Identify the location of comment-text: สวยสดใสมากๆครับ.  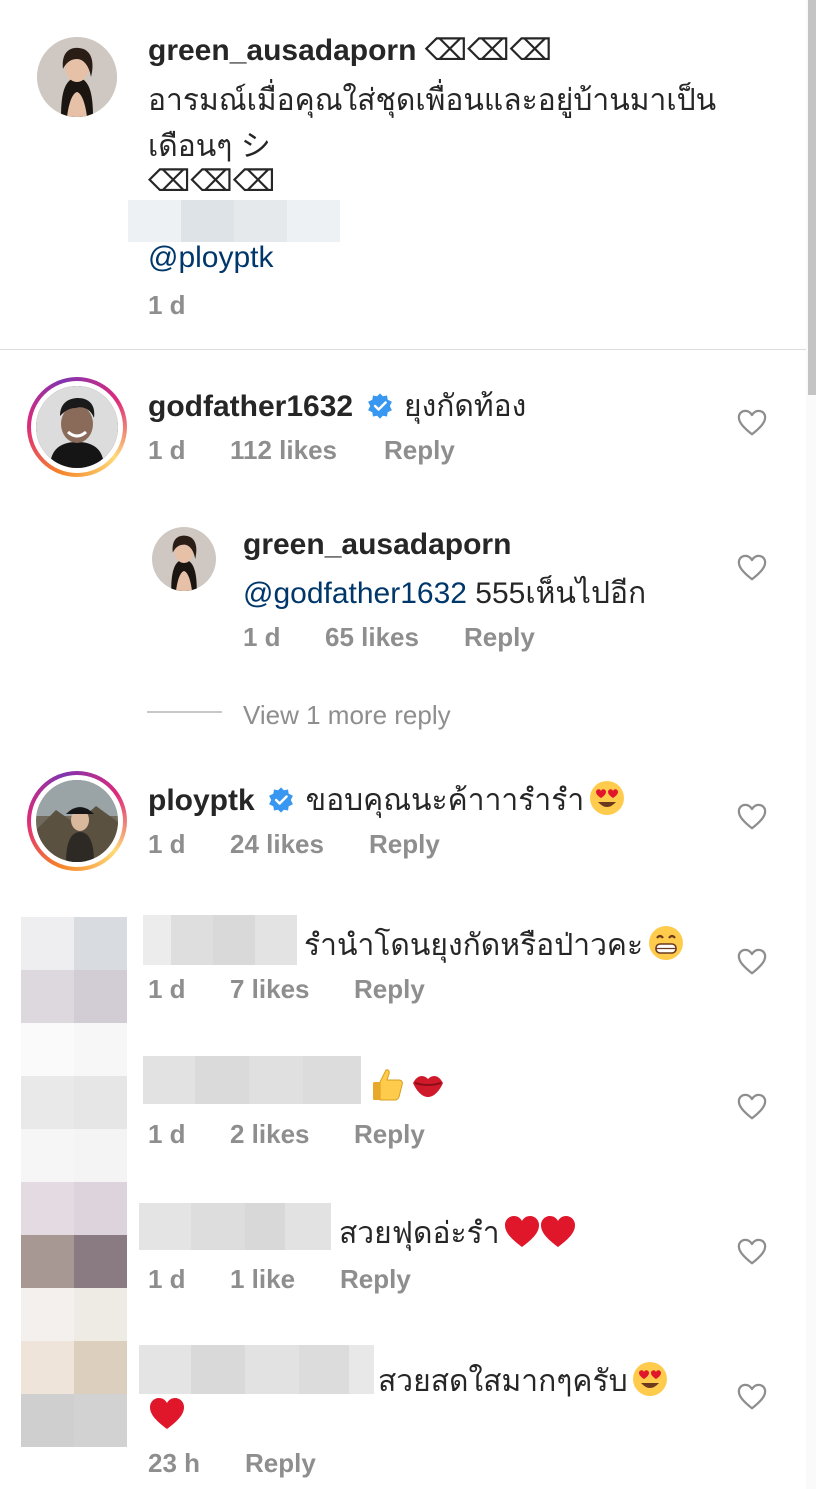
(503, 1381).